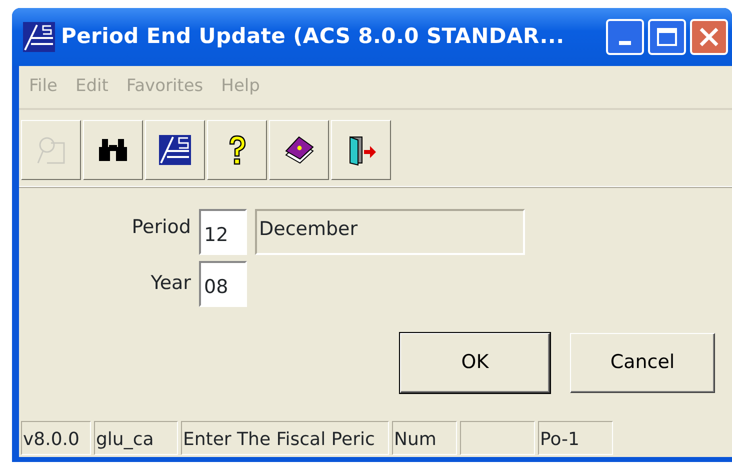 The image size is (732, 464). I want to click on status-text: Po-1, so click(575, 438).